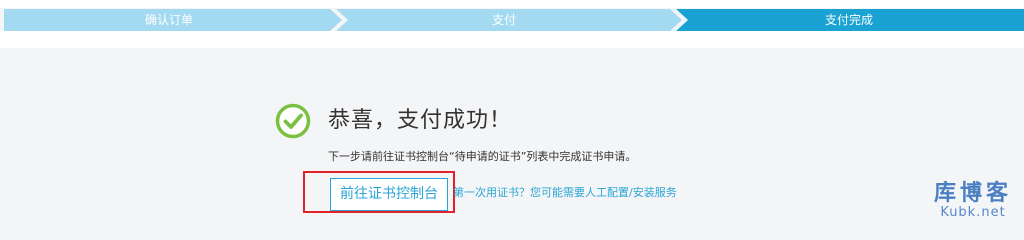  Describe the element at coordinates (848, 20) in the screenshot. I see `step-label-pay-complete: 支付完成` at that location.